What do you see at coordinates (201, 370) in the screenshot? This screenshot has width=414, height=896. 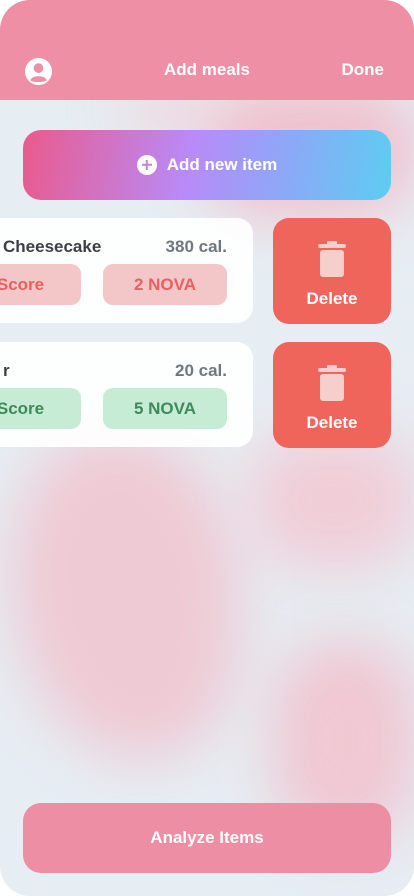 I see `meal-item-calories: 20 cal.` at bounding box center [201, 370].